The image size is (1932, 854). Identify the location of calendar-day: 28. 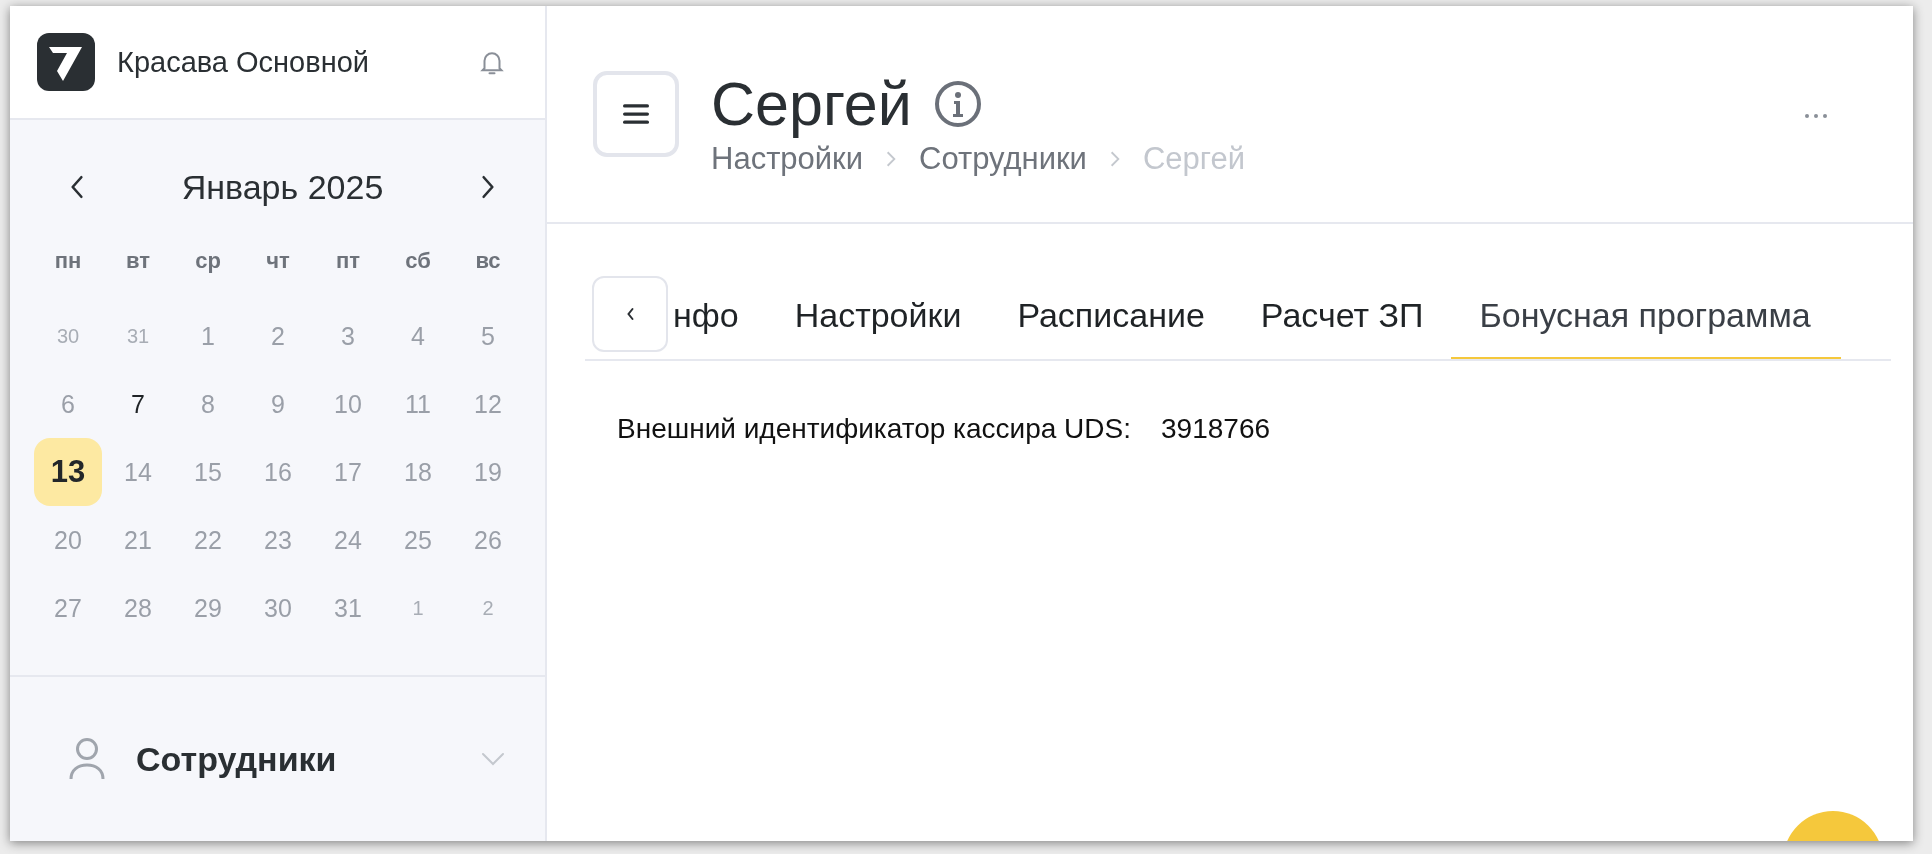
(138, 608).